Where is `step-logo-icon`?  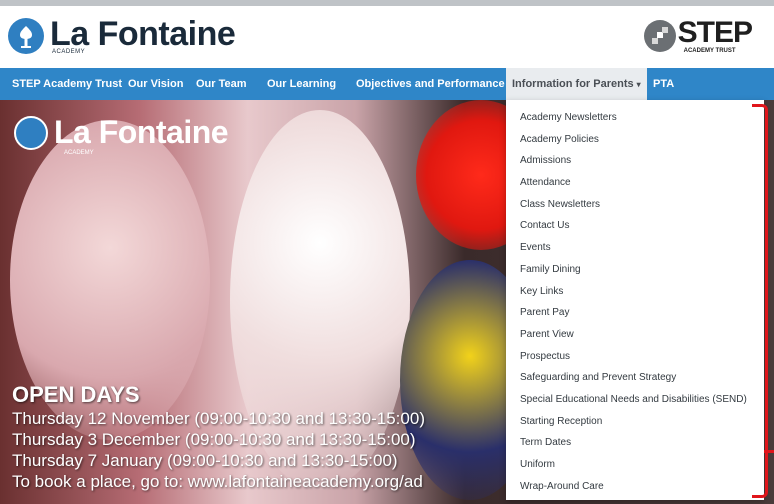 step-logo-icon is located at coordinates (659, 36).